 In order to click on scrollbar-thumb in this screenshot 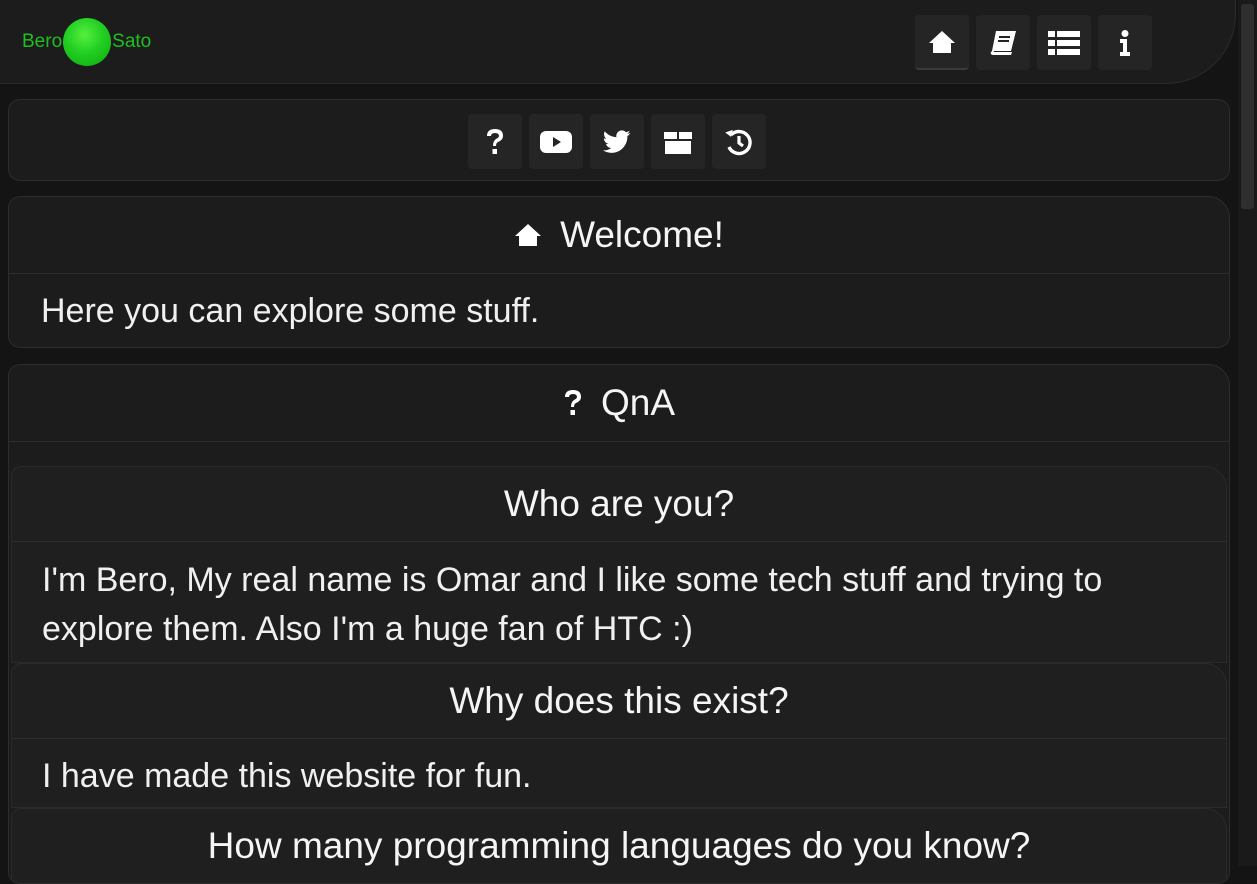, I will do `click(1247, 106)`.